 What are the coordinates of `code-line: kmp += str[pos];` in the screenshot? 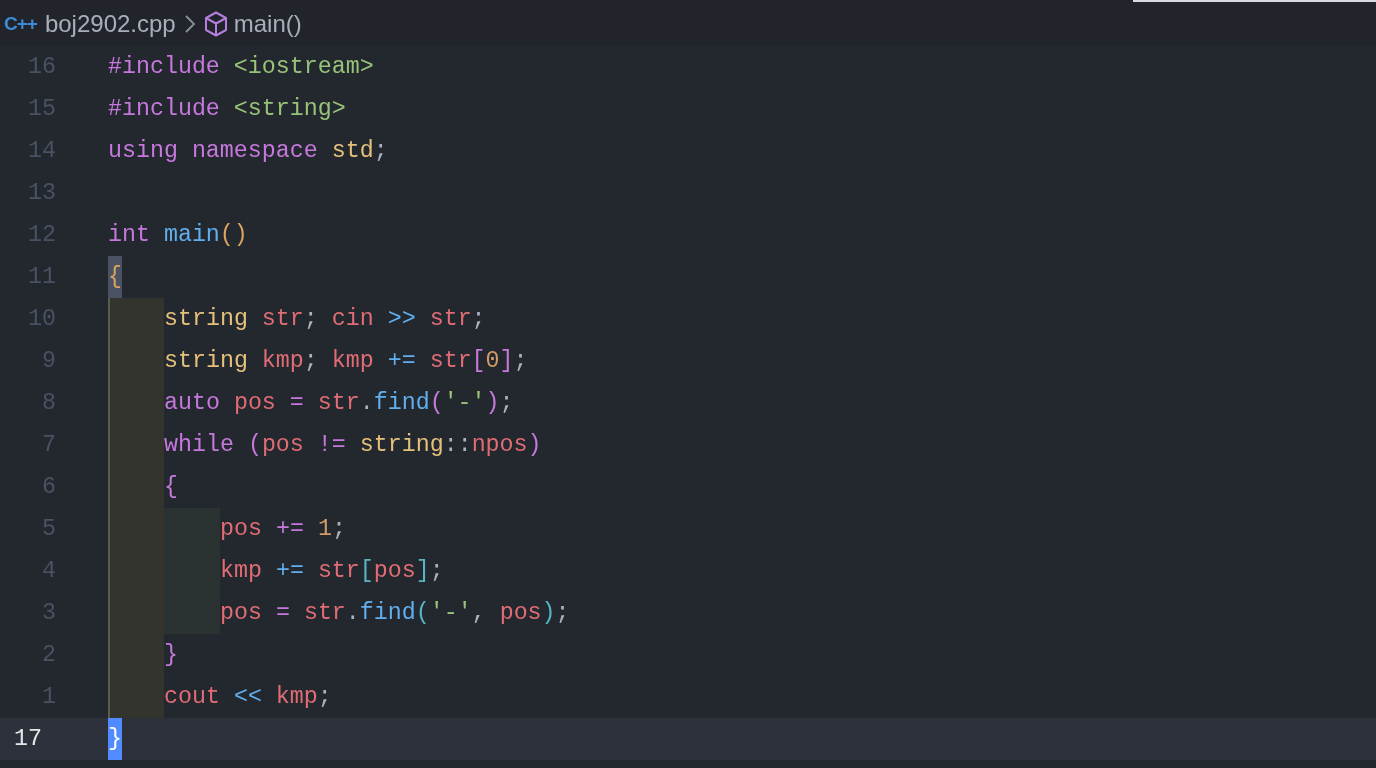 It's located at (332, 571).